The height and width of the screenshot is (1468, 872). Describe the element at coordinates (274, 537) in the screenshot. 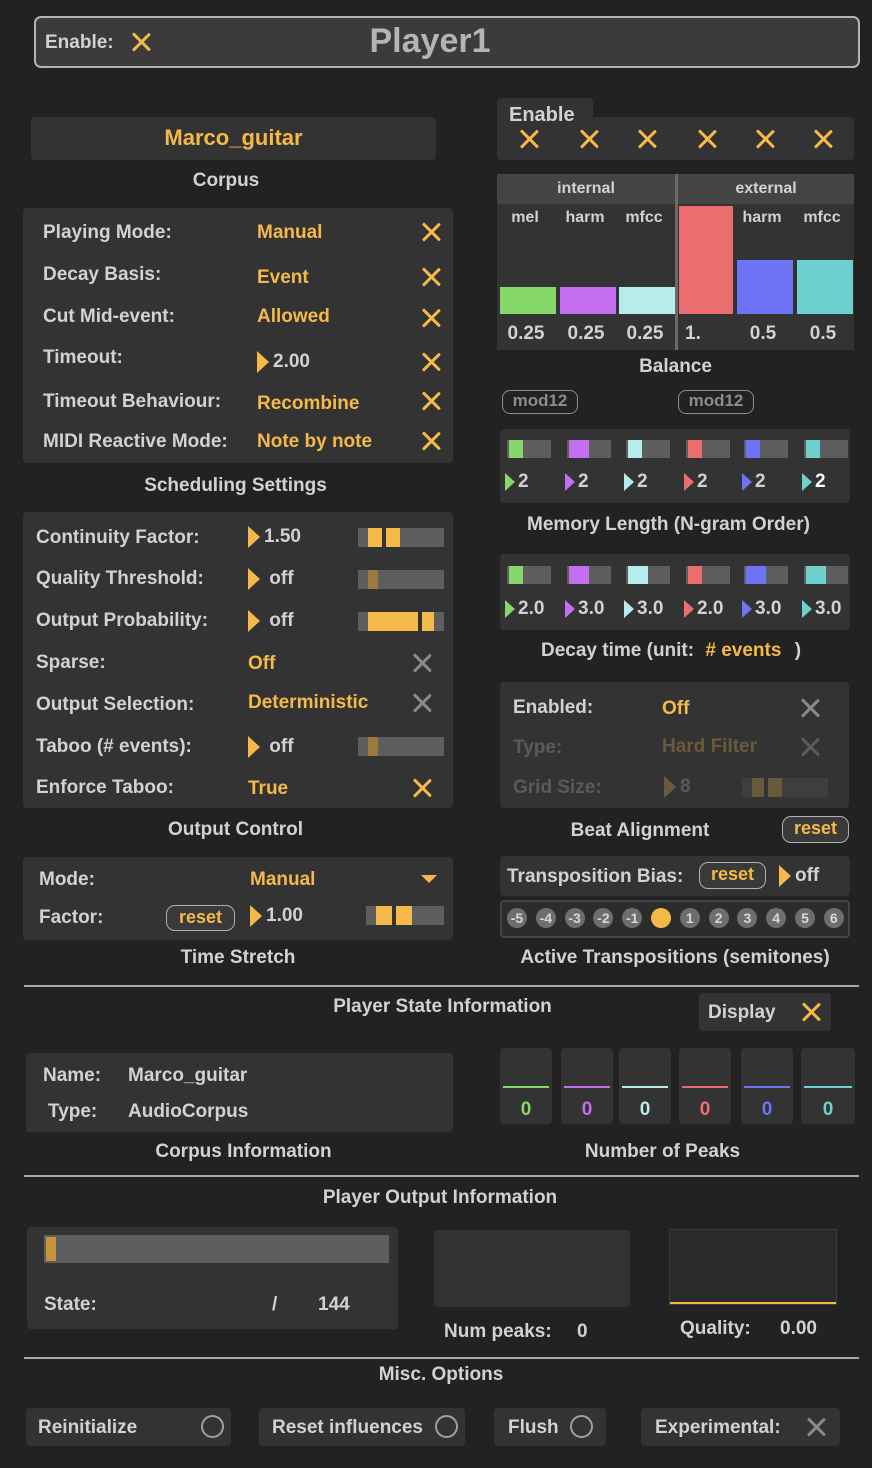

I see `continuity-number: 1.50` at that location.